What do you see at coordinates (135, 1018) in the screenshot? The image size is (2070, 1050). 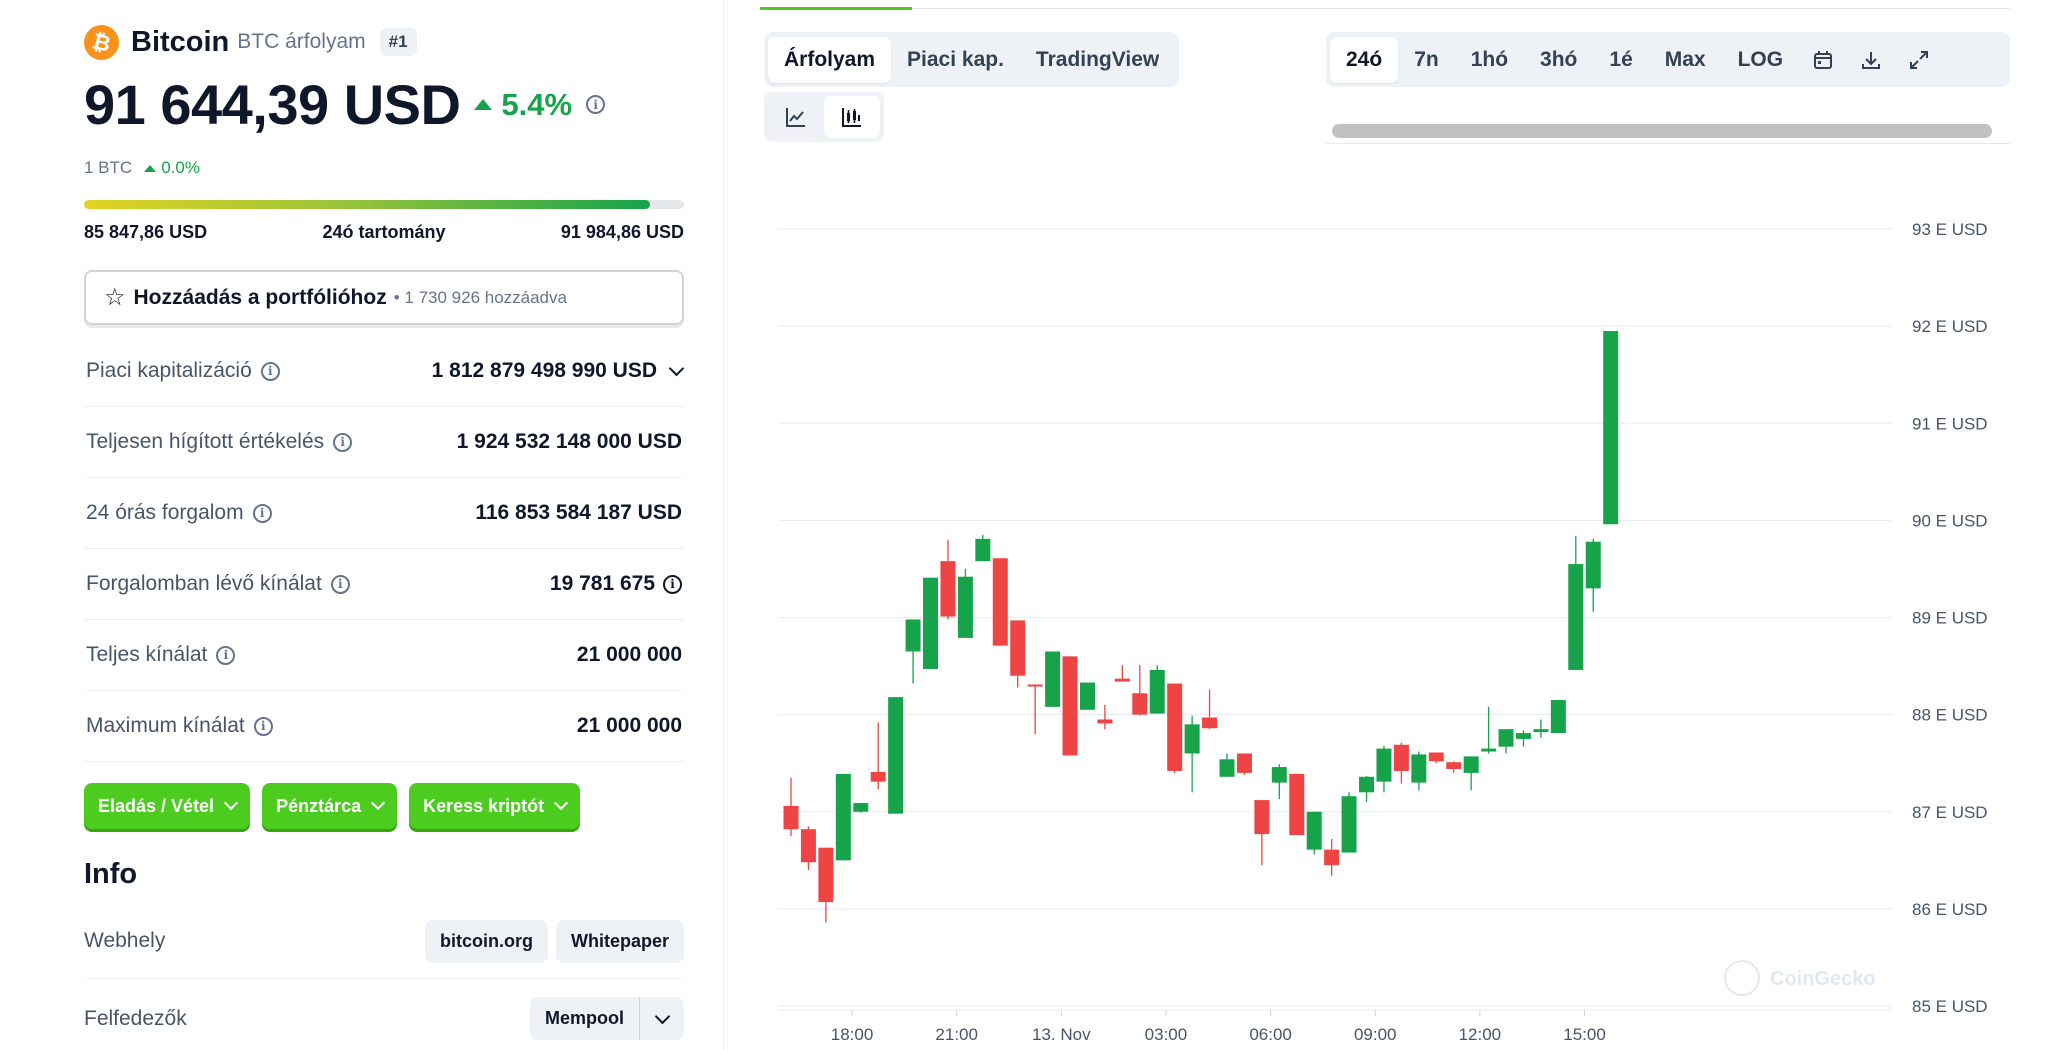 I see `explorers-label: Felfedezők` at bounding box center [135, 1018].